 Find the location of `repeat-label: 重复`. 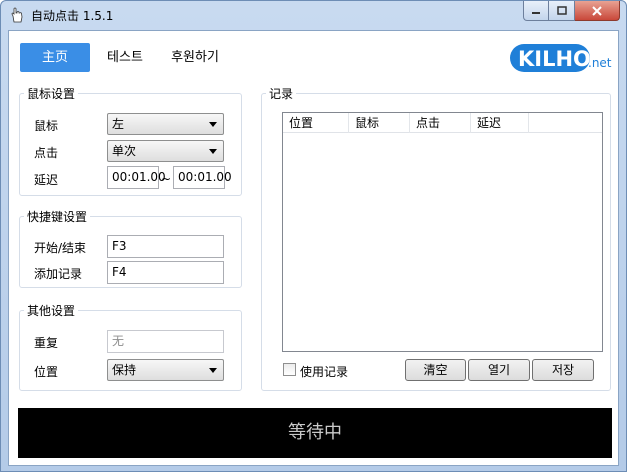

repeat-label: 重复 is located at coordinates (46, 343).